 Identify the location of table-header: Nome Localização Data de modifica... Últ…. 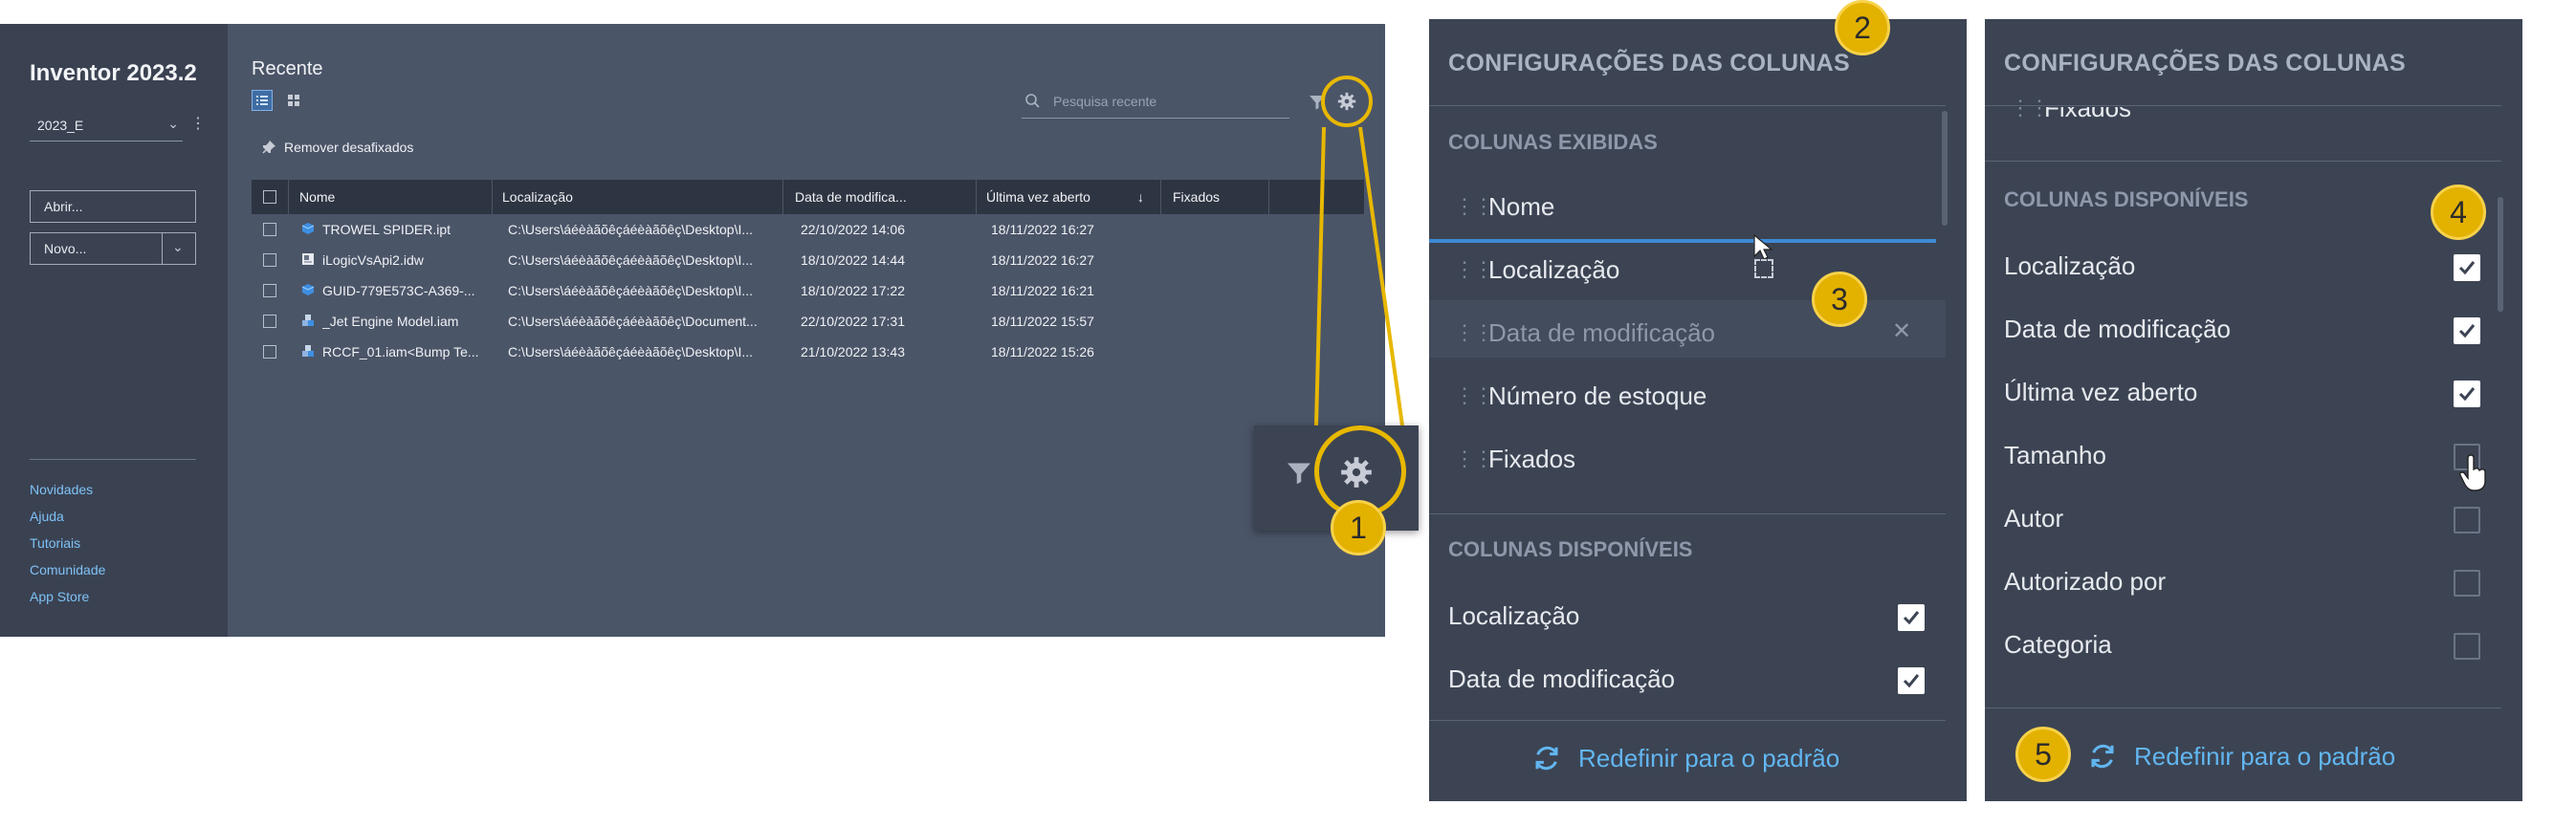
(808, 197).